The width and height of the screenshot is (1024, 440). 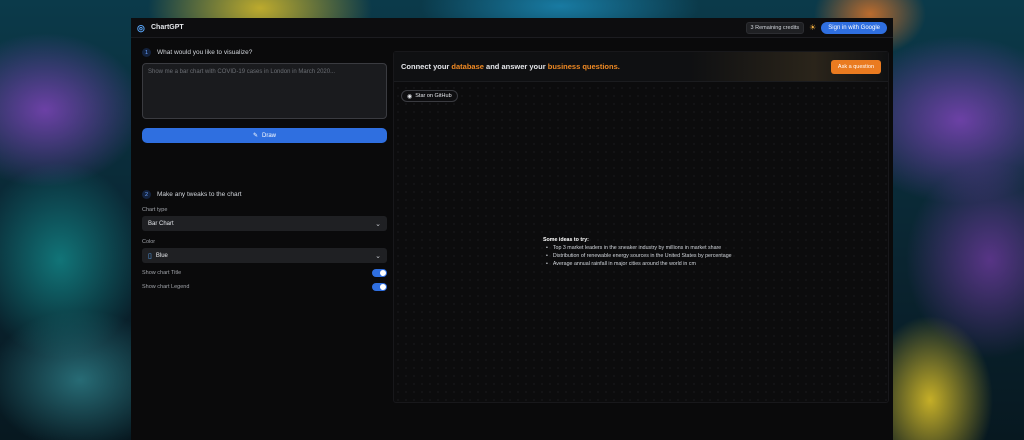 I want to click on chart-type-label: Chart type, so click(x=155, y=210).